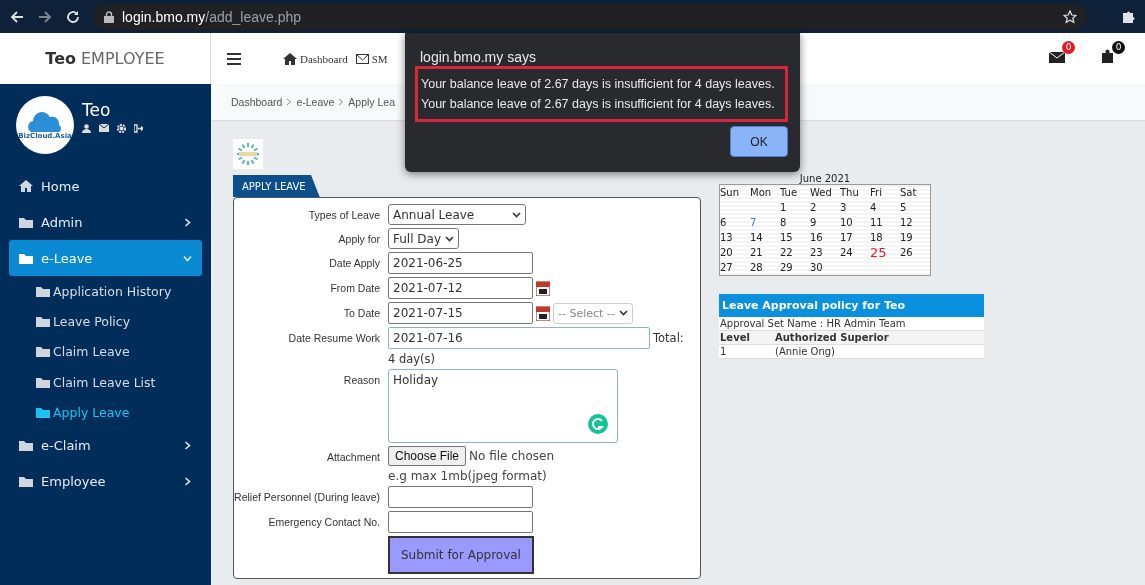  I want to click on lock-icon, so click(109, 16).